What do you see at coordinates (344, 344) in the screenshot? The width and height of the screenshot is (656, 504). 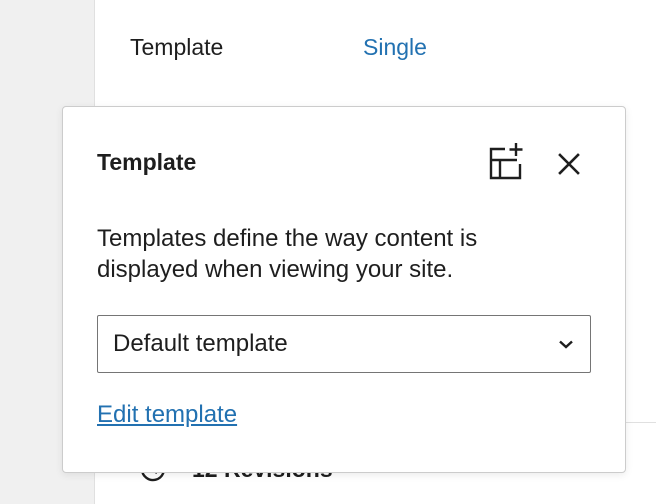 I see `template-select: Default template` at bounding box center [344, 344].